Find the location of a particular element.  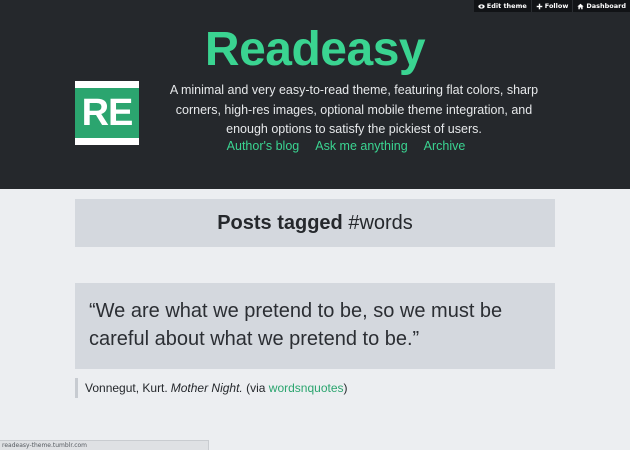

via-link: wordsnquotes is located at coordinates (306, 388).